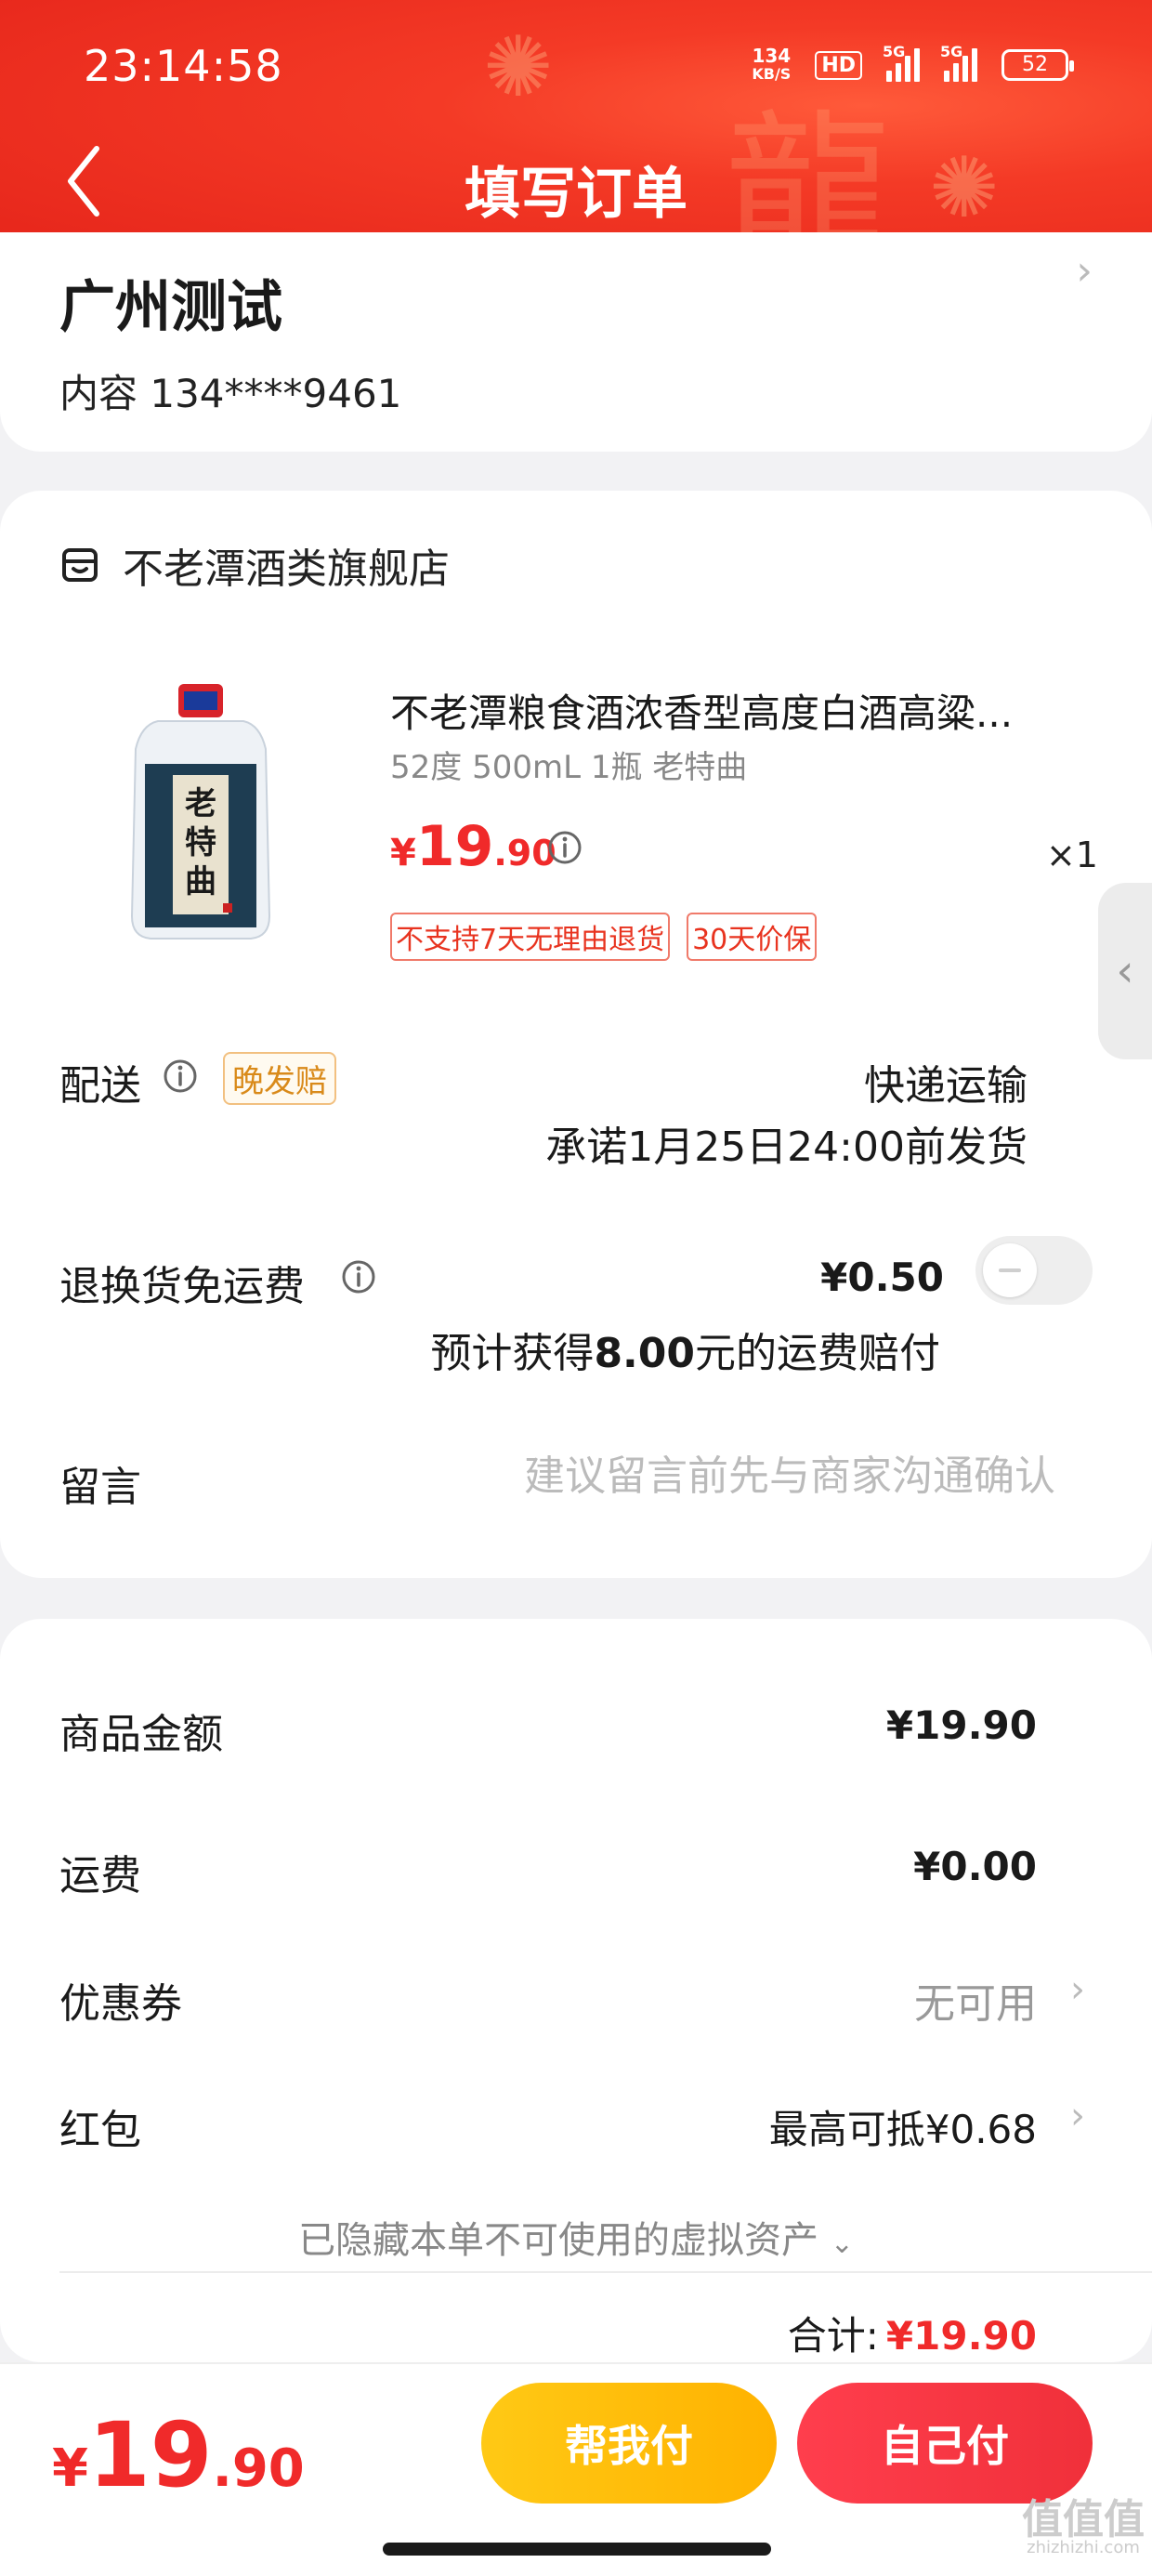  What do you see at coordinates (842, 2244) in the screenshot?
I see `chevron-down-icon: ⌄` at bounding box center [842, 2244].